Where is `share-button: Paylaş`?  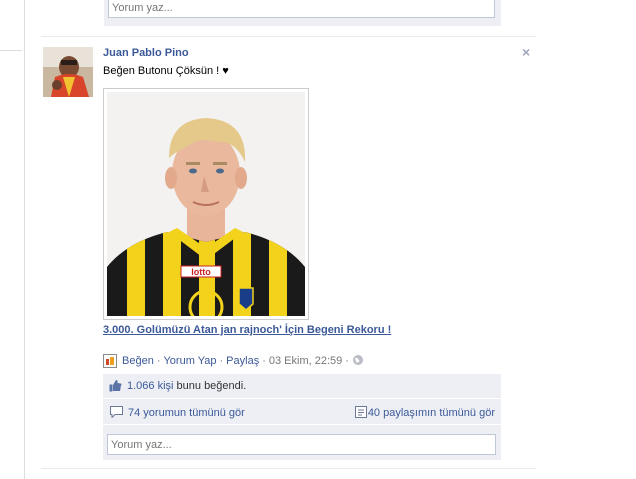 share-button: Paylaş is located at coordinates (242, 361).